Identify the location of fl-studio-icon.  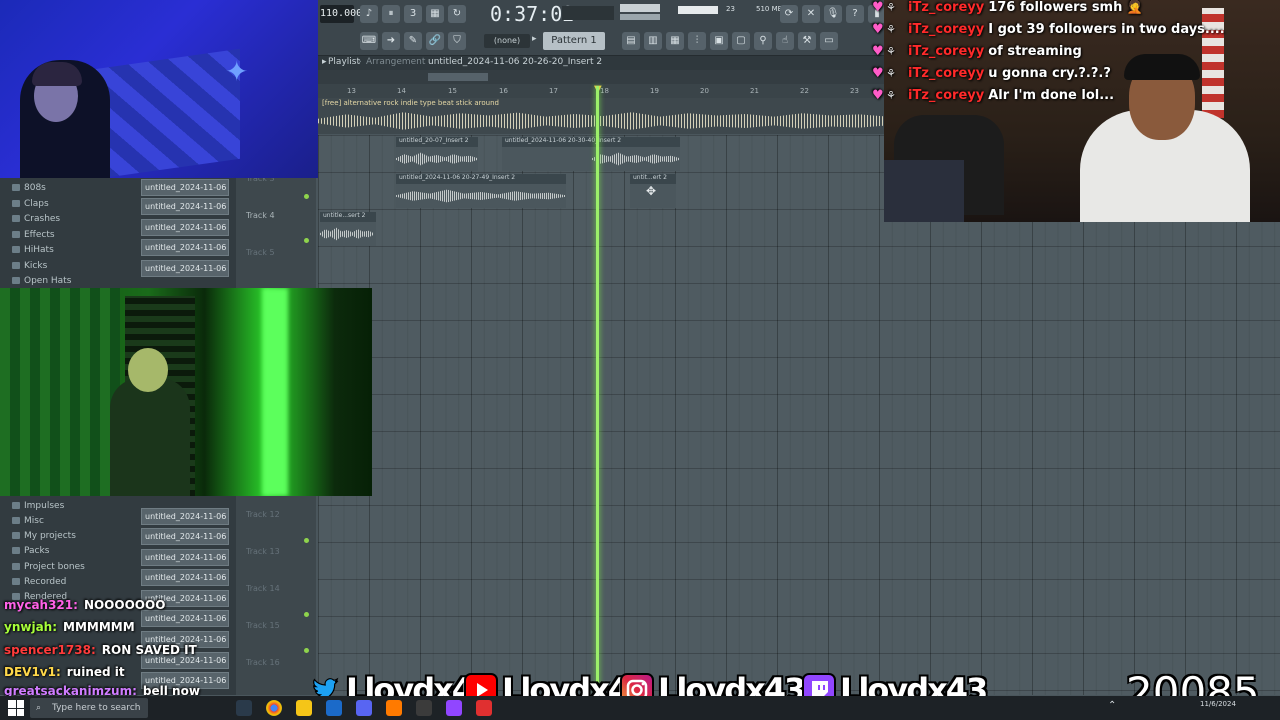
(394, 708).